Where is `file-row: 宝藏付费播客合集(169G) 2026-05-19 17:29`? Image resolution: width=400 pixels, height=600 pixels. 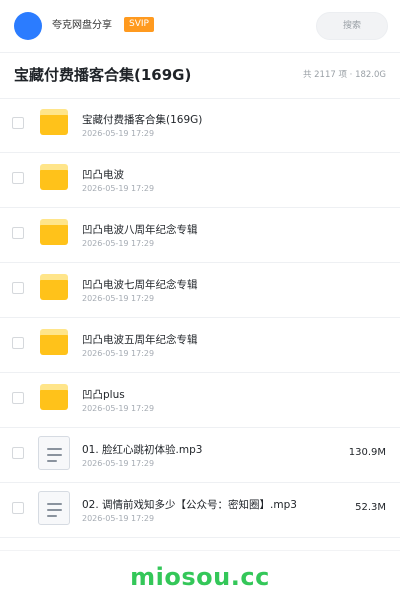
file-row: 宝藏付费播客合集(169G) 2026-05-19 17:29 is located at coordinates (200, 125).